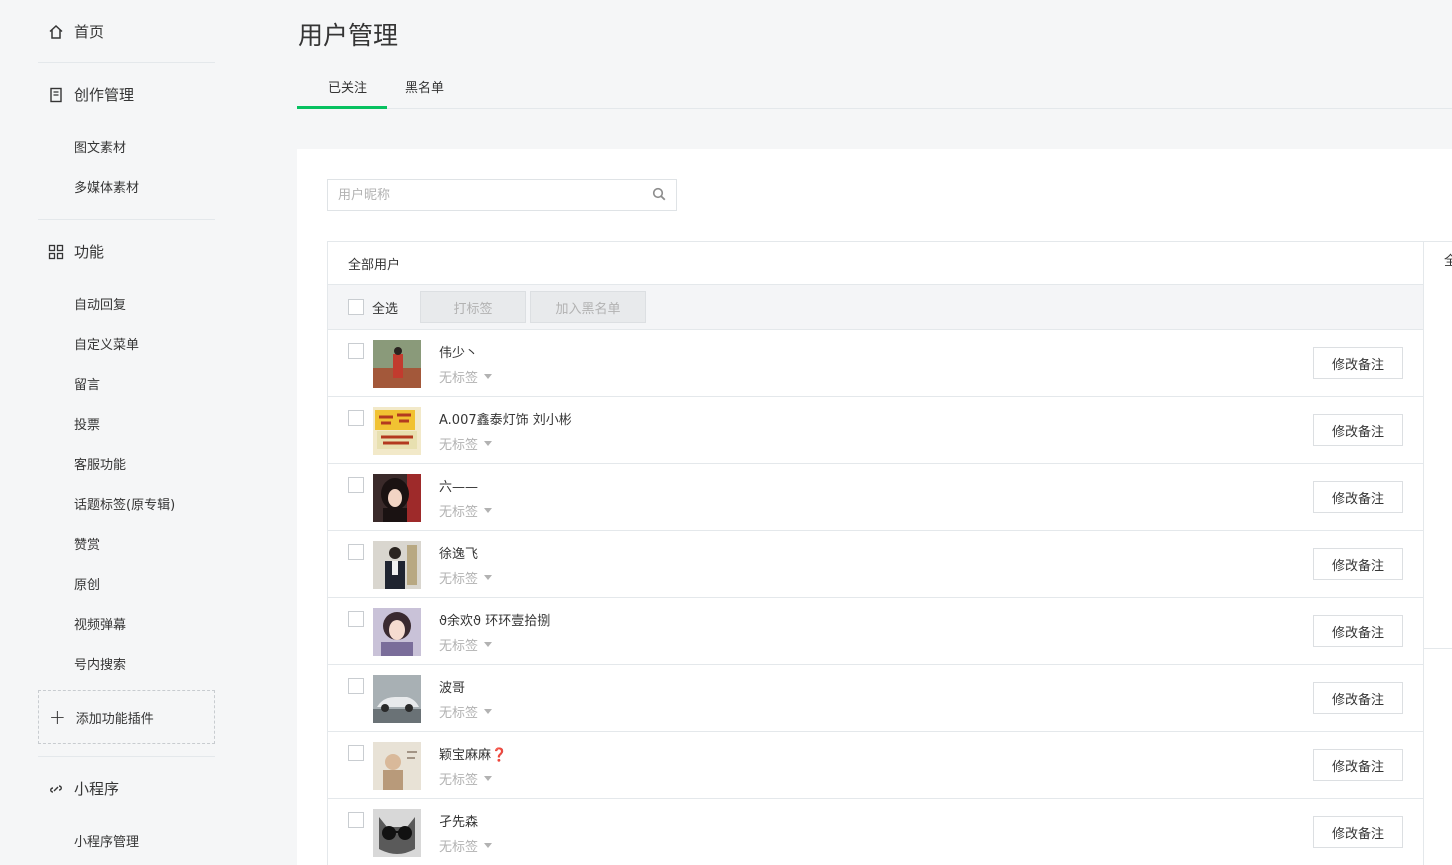 The width and height of the screenshot is (1452, 865). I want to click on user-name: ϑ余欢ϑ 环环壹拾捌, so click(495, 621).